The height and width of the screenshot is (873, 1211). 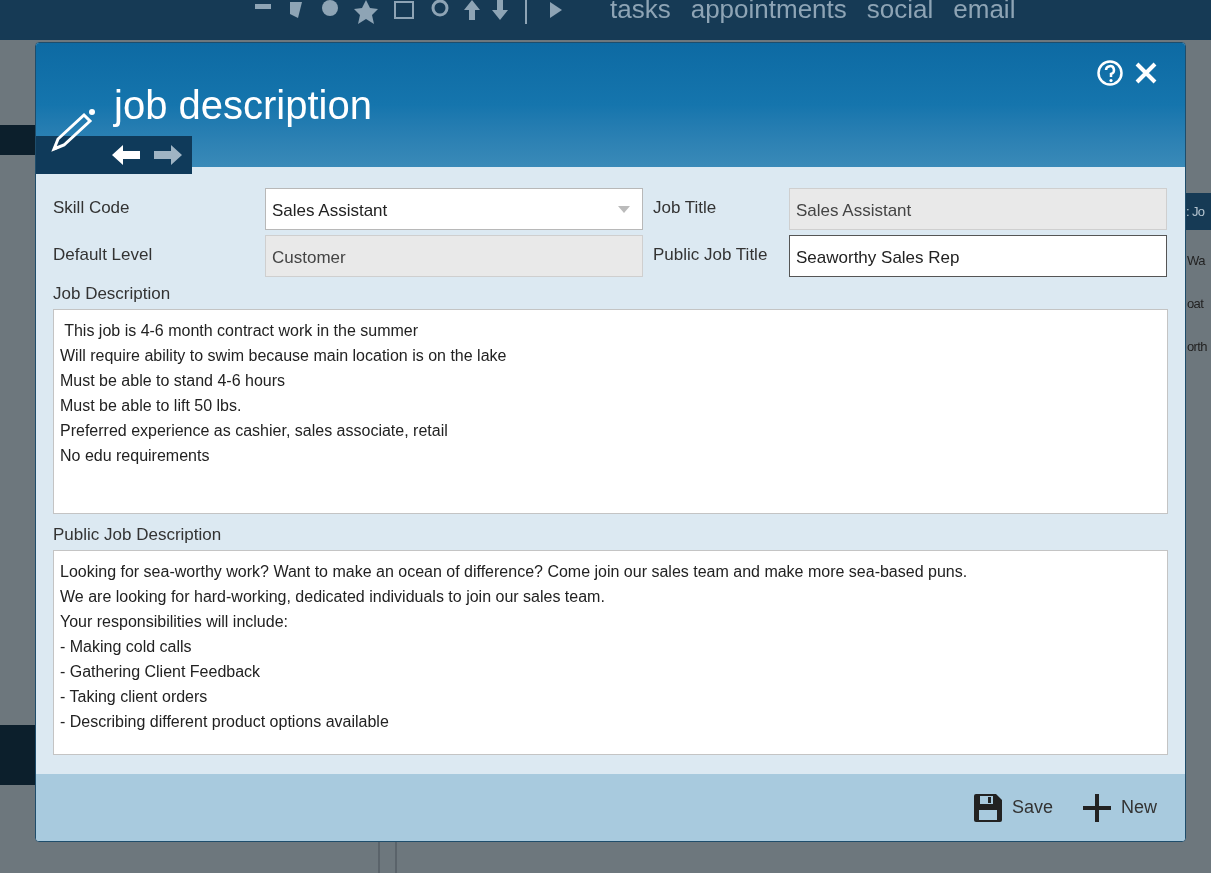 I want to click on back-arrow-icon, so click(x=126, y=155).